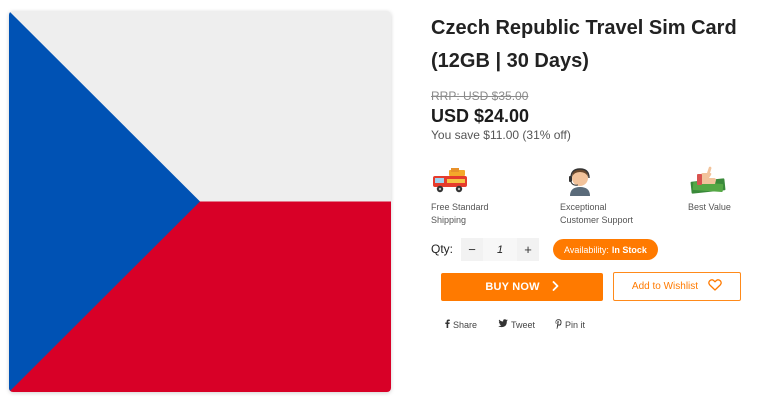 The height and width of the screenshot is (400, 761). What do you see at coordinates (503, 324) in the screenshot?
I see `twitter-icon` at bounding box center [503, 324].